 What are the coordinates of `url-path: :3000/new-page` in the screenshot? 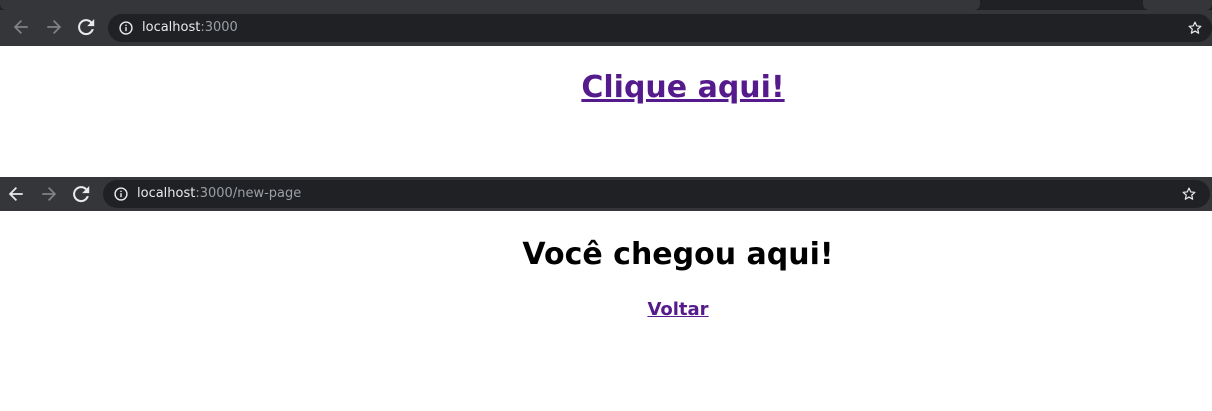 It's located at (248, 193).